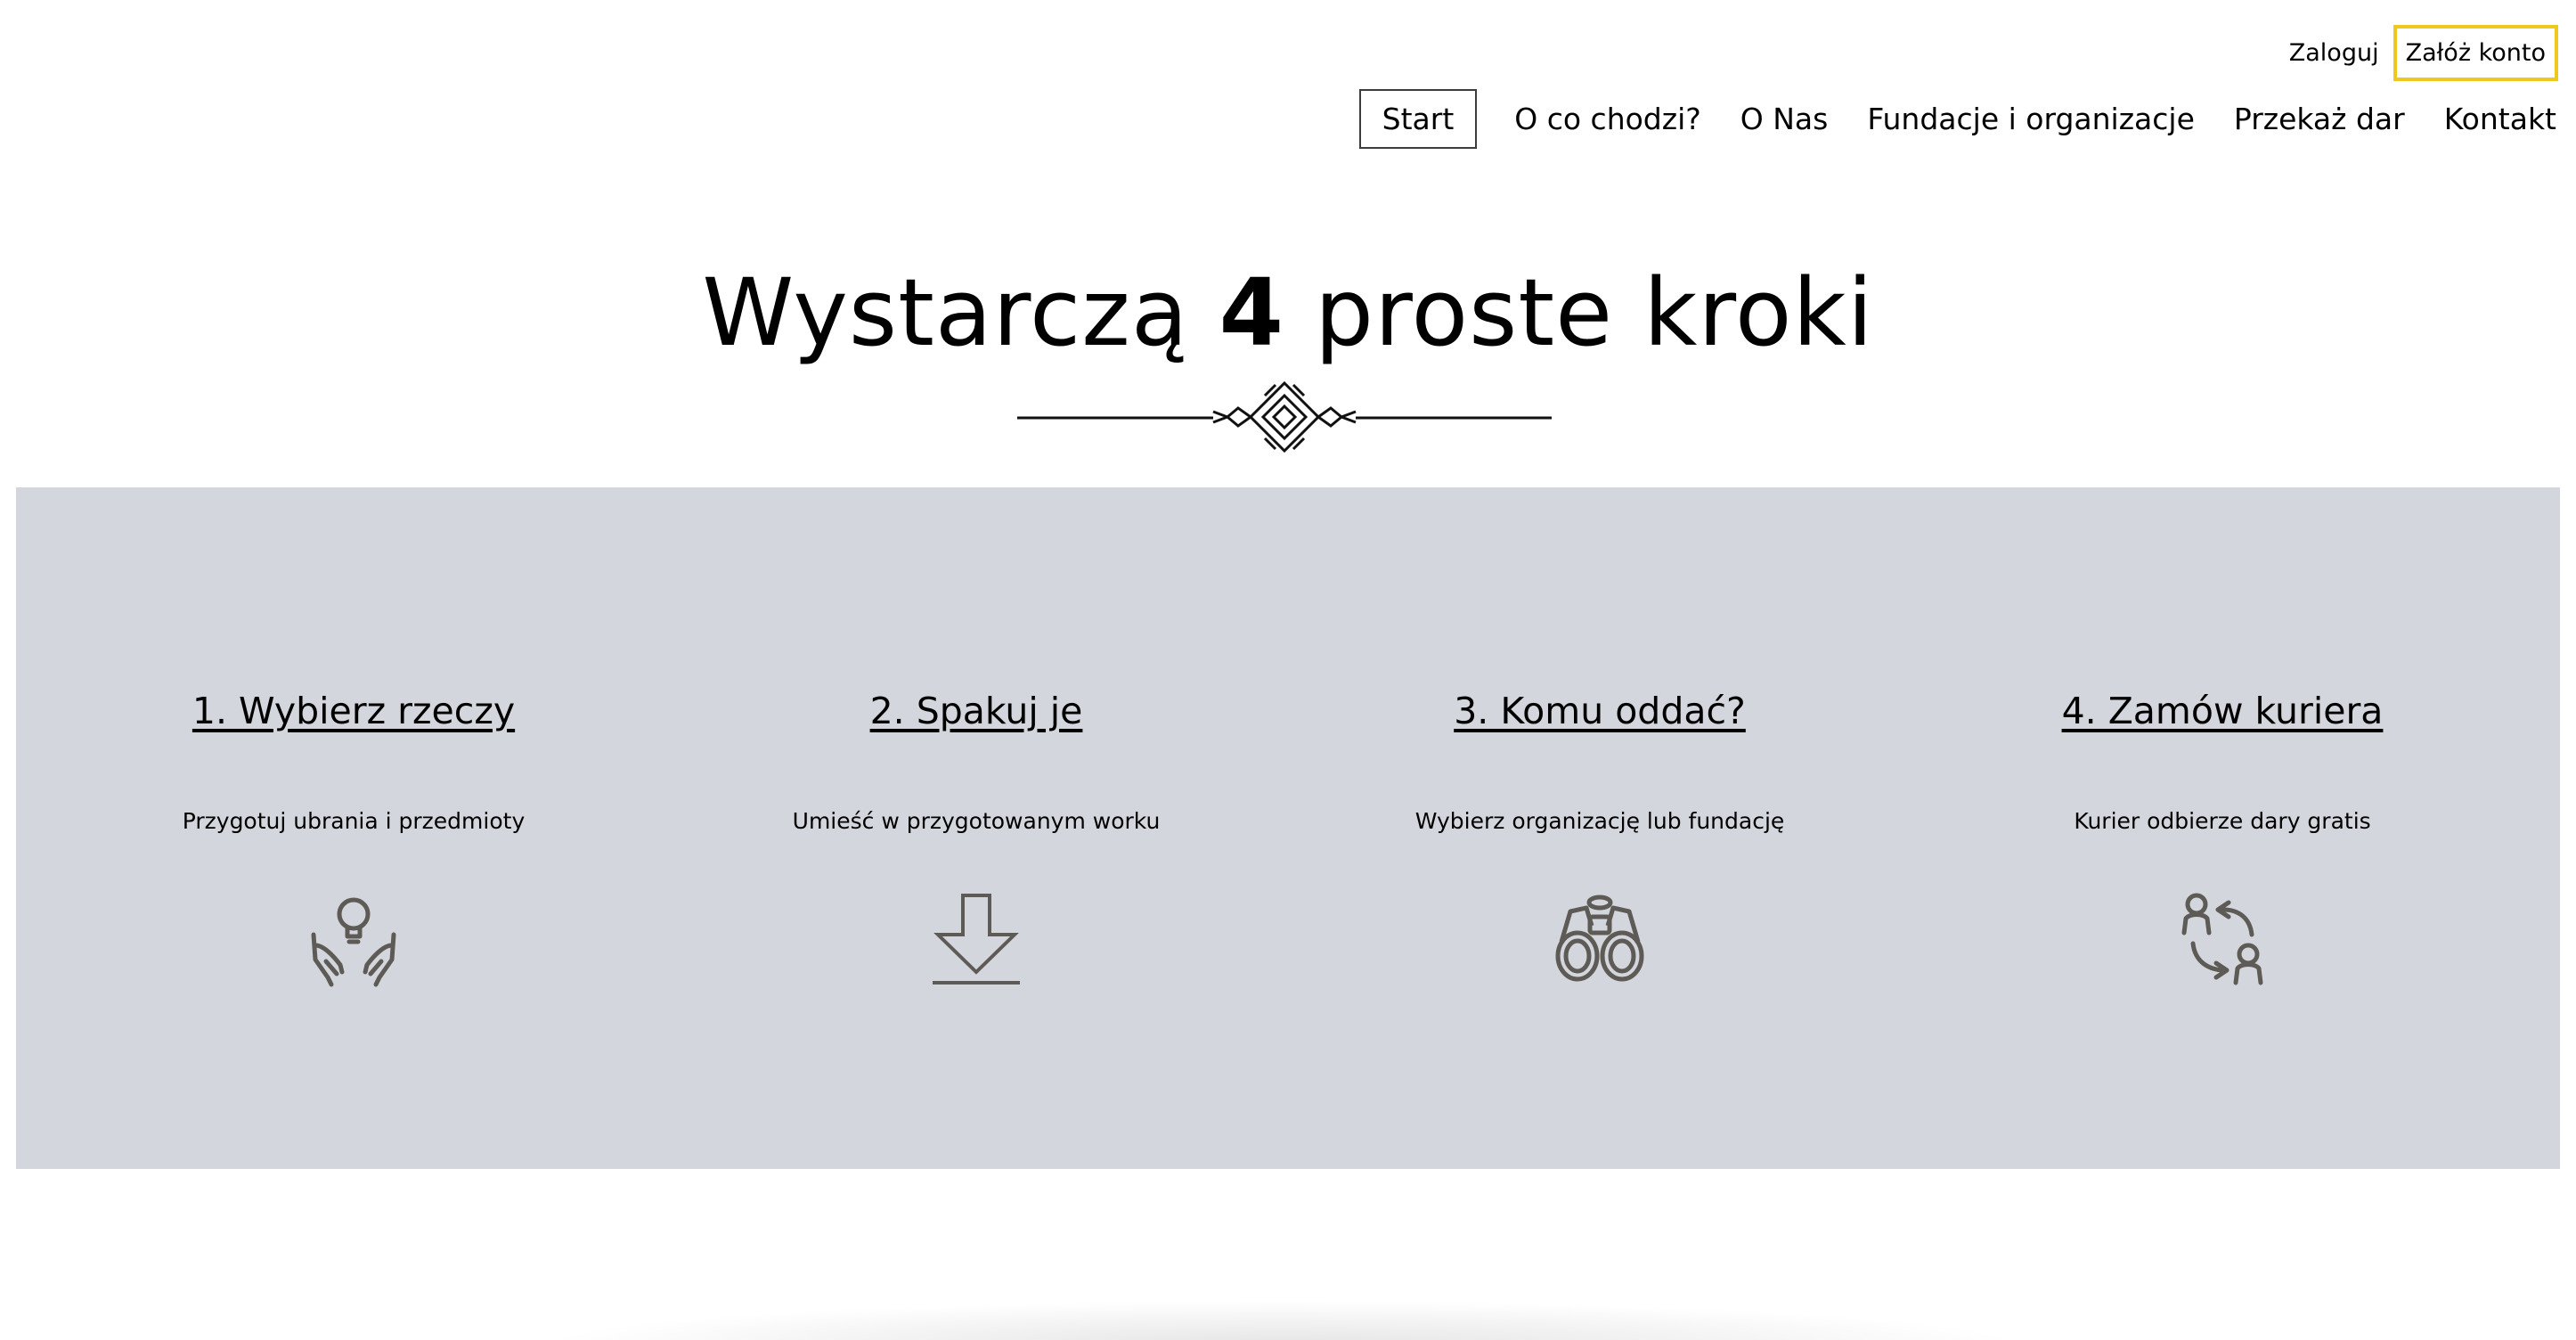 This screenshot has height=1340, width=2576. What do you see at coordinates (2319, 119) in the screenshot?
I see `nav-item-przekaz-dar: Przekaż dar` at bounding box center [2319, 119].